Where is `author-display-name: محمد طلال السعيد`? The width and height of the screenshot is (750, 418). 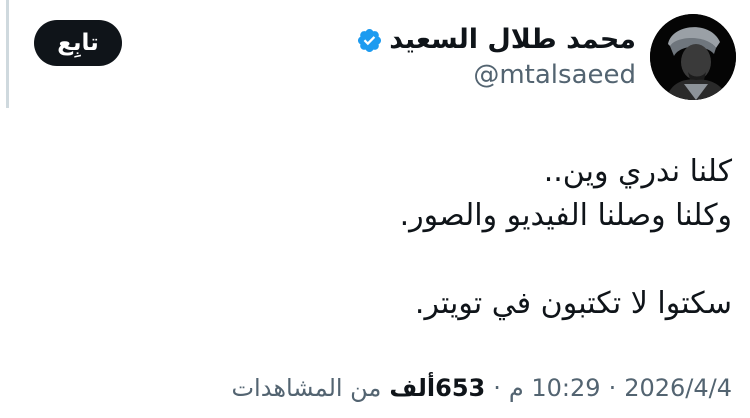 author-display-name: محمد طلال السعيد is located at coordinates (512, 40).